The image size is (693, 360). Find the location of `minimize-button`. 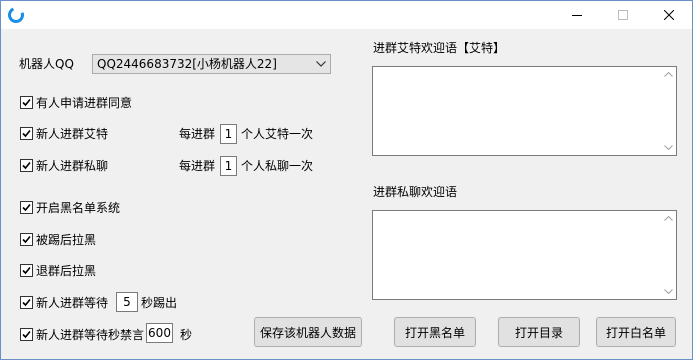

minimize-button is located at coordinates (577, 15).